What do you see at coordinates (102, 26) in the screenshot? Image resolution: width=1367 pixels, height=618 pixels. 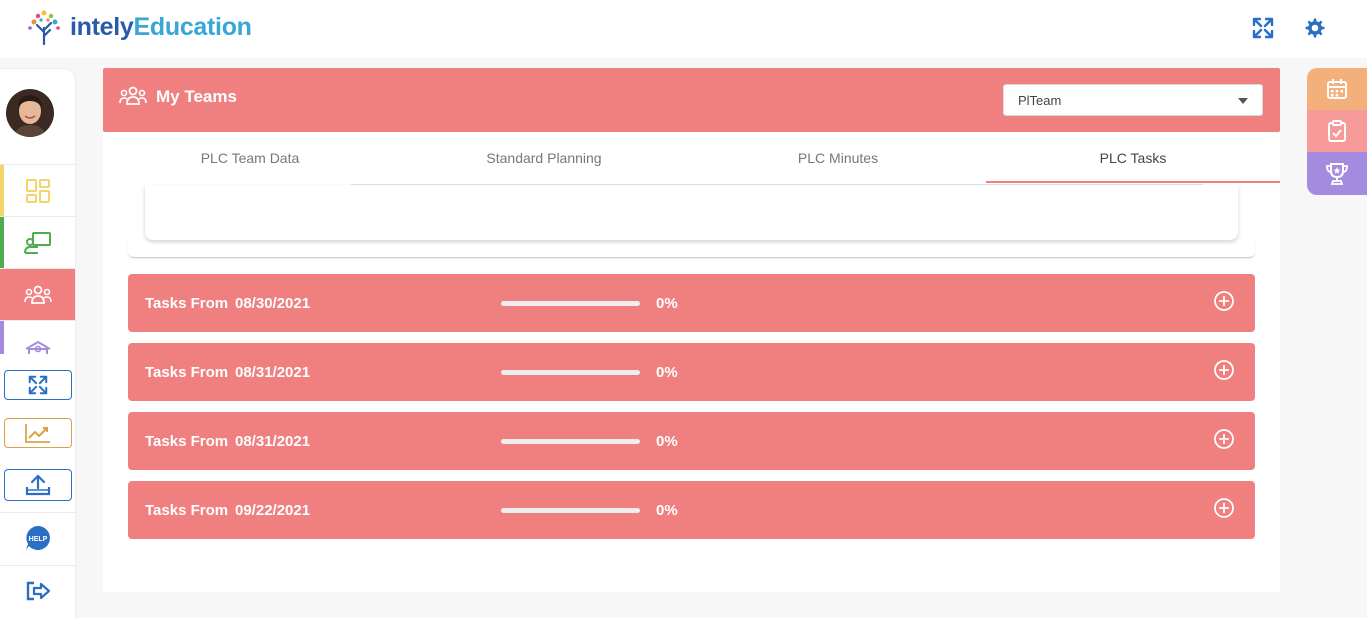 I see `logo-prefix: intely` at bounding box center [102, 26].